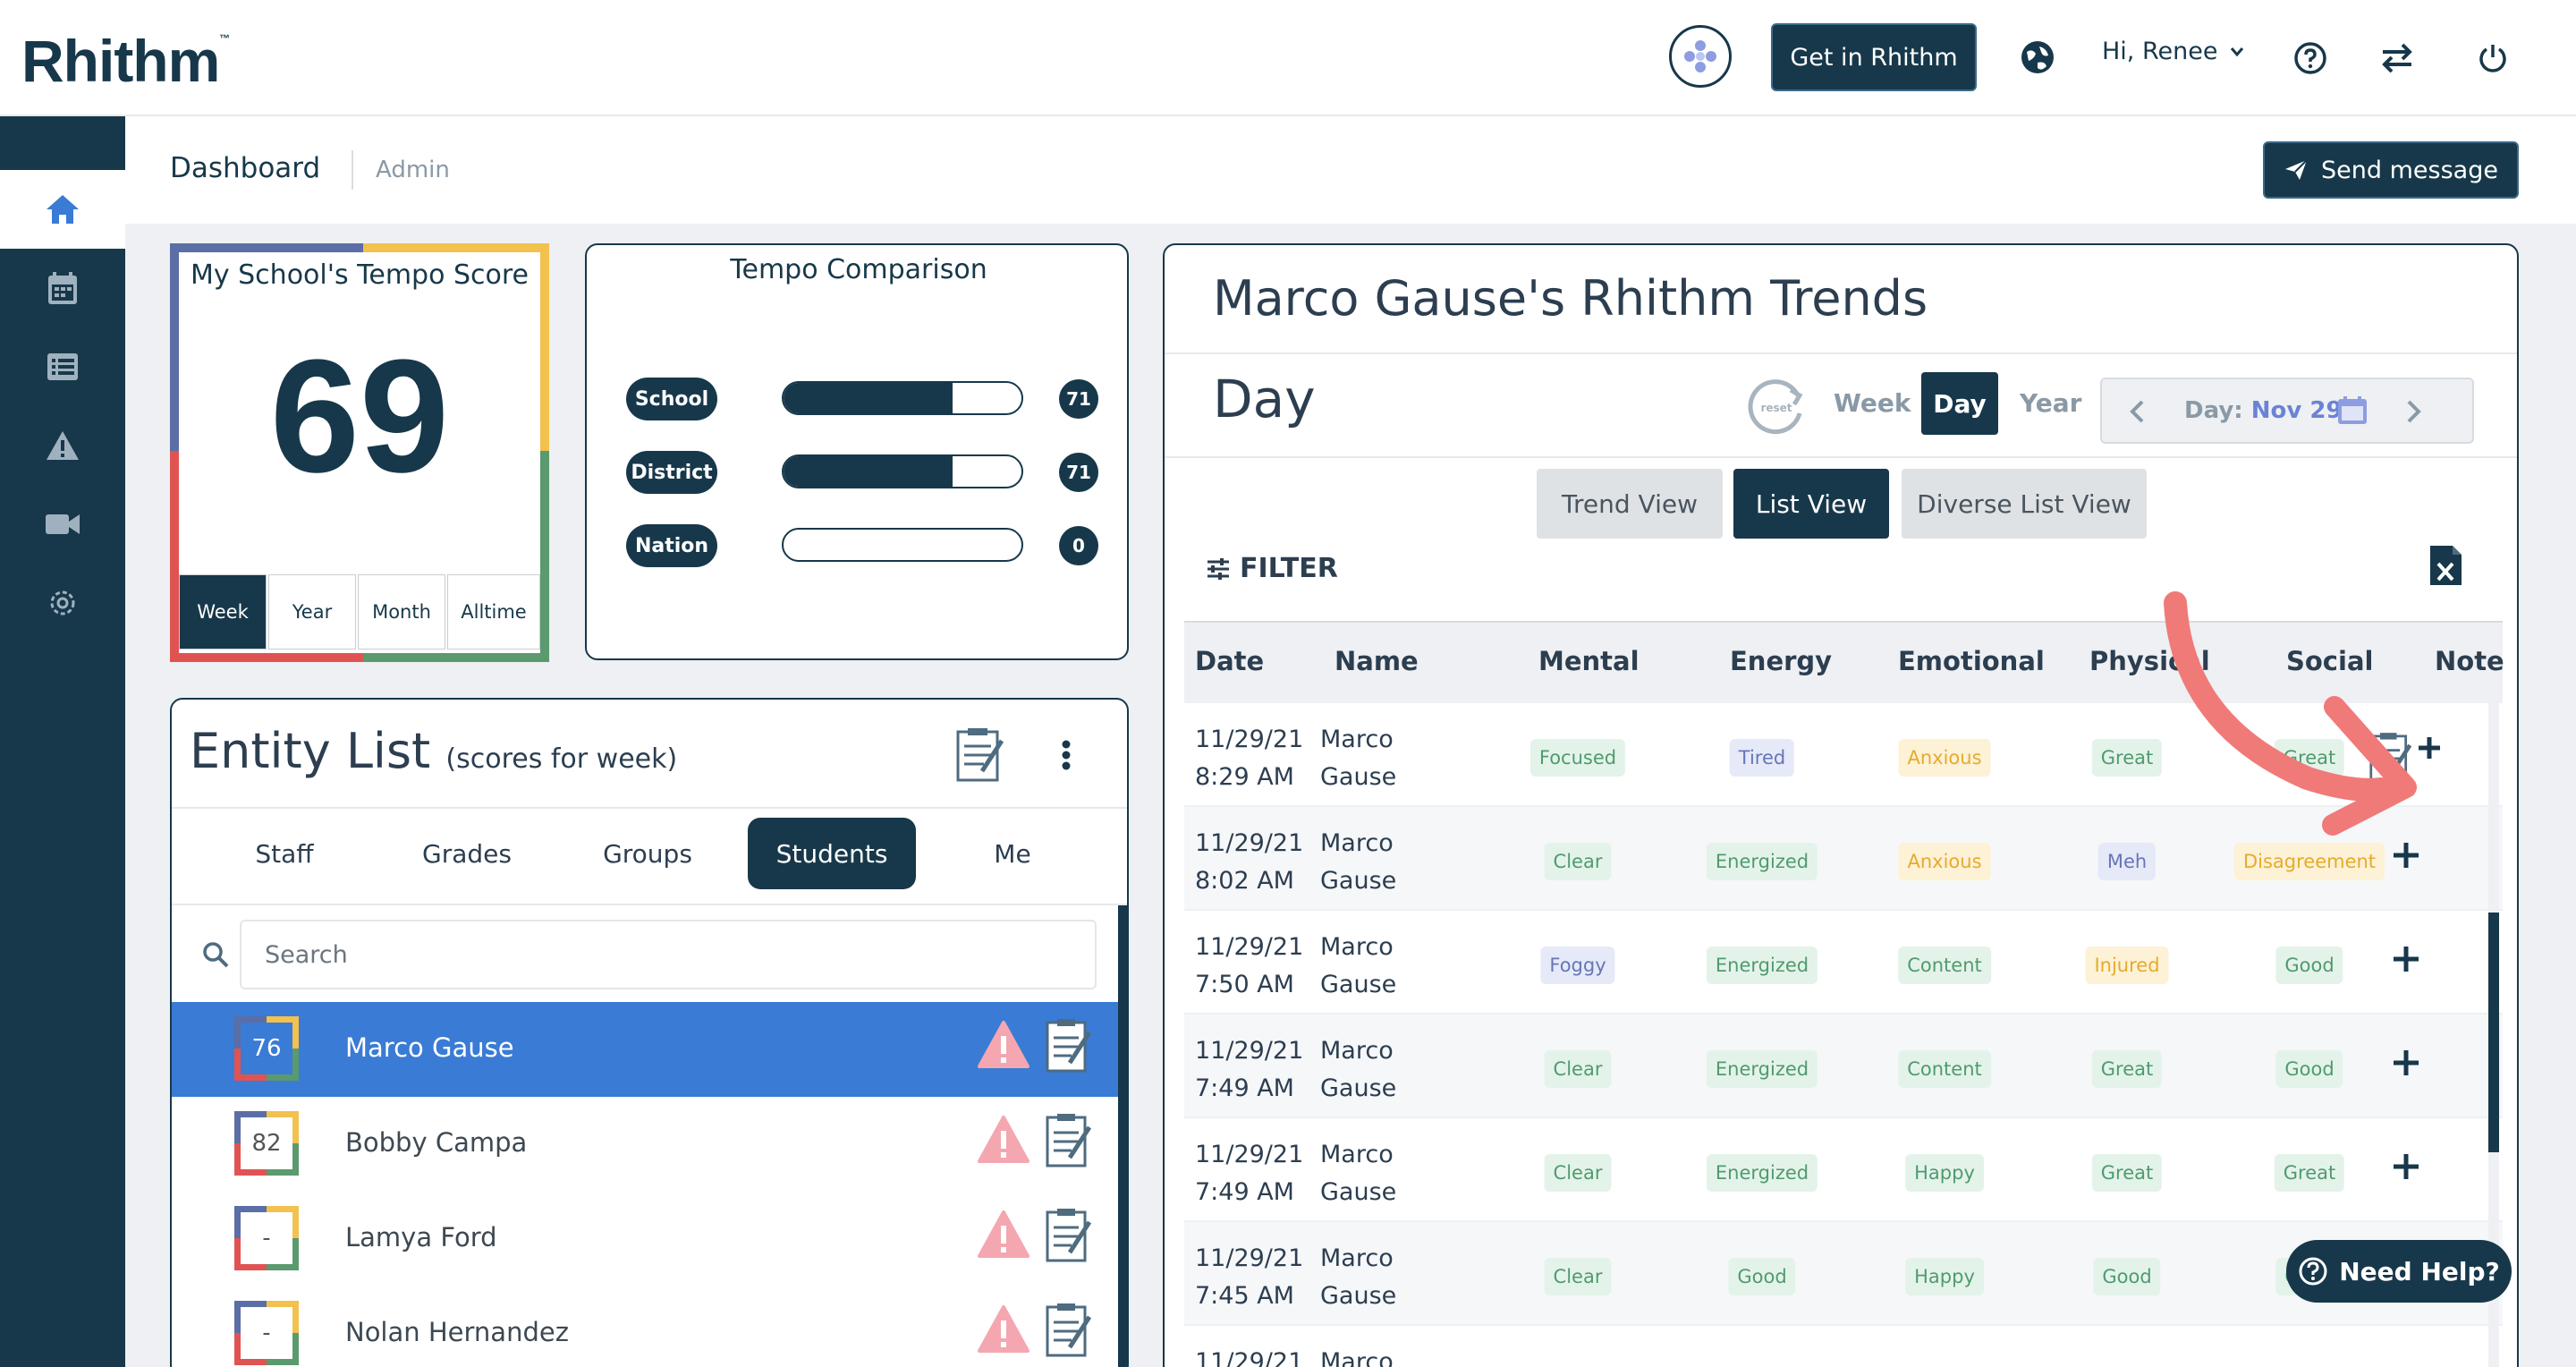  What do you see at coordinates (2127, 1173) in the screenshot?
I see `physical-tag: Great` at bounding box center [2127, 1173].